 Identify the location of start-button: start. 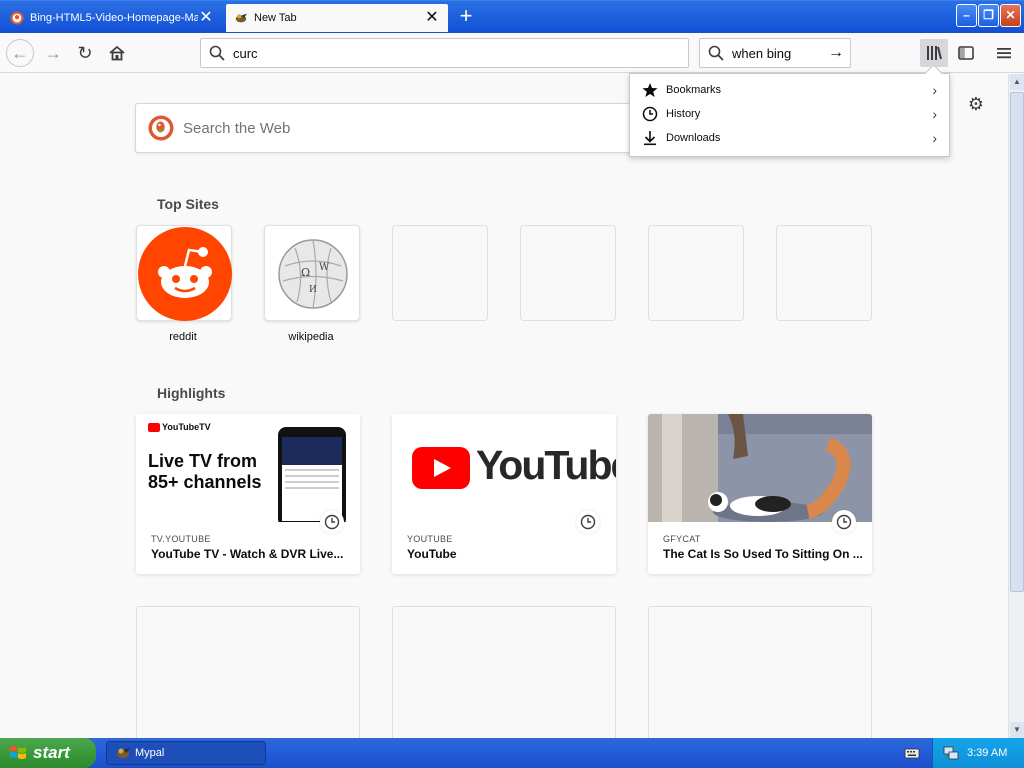
(48, 753).